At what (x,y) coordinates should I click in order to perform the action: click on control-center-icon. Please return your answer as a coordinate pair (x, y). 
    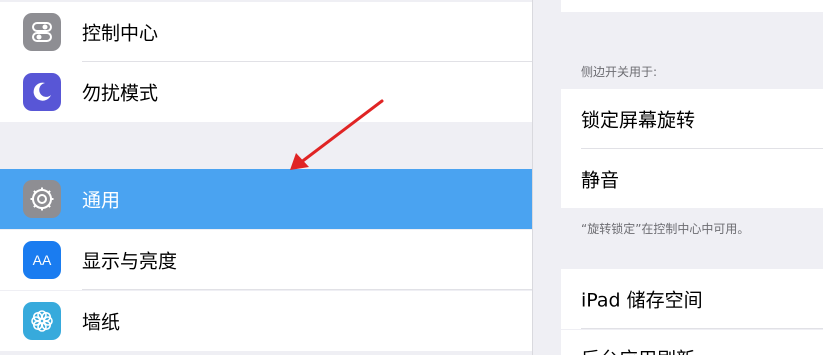
    Looking at the image, I should click on (42, 32).